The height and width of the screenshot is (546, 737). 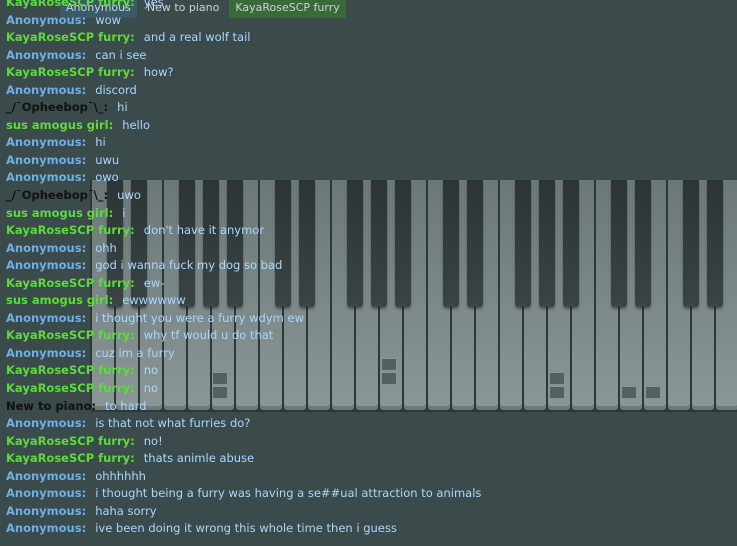 What do you see at coordinates (371, 301) in the screenshot?
I see `chat-message: sus amogus girl: ewwwwww` at bounding box center [371, 301].